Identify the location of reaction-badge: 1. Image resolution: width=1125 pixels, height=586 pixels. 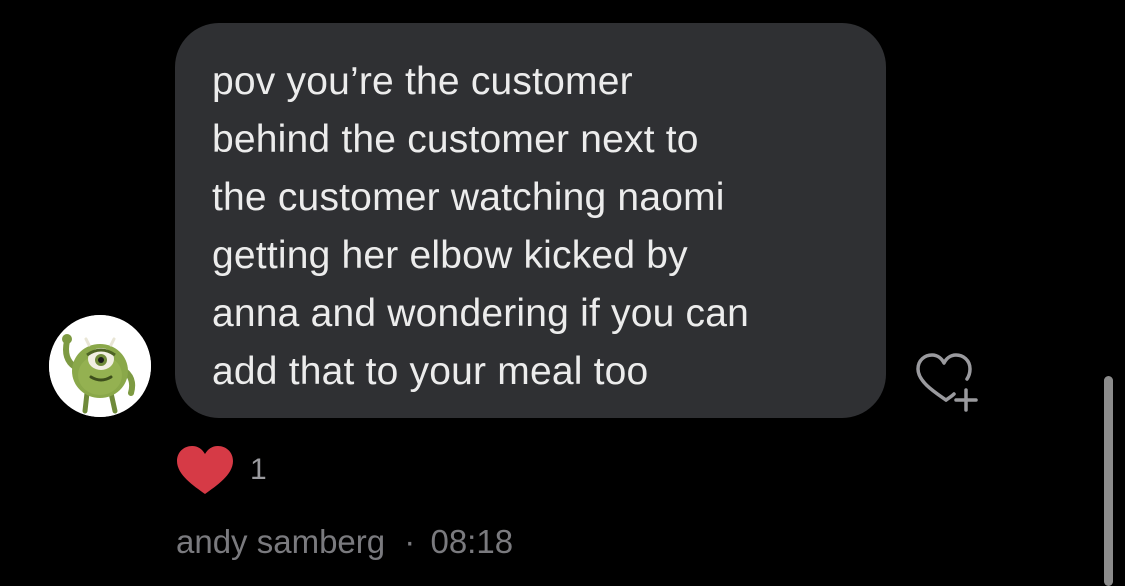
(220, 470).